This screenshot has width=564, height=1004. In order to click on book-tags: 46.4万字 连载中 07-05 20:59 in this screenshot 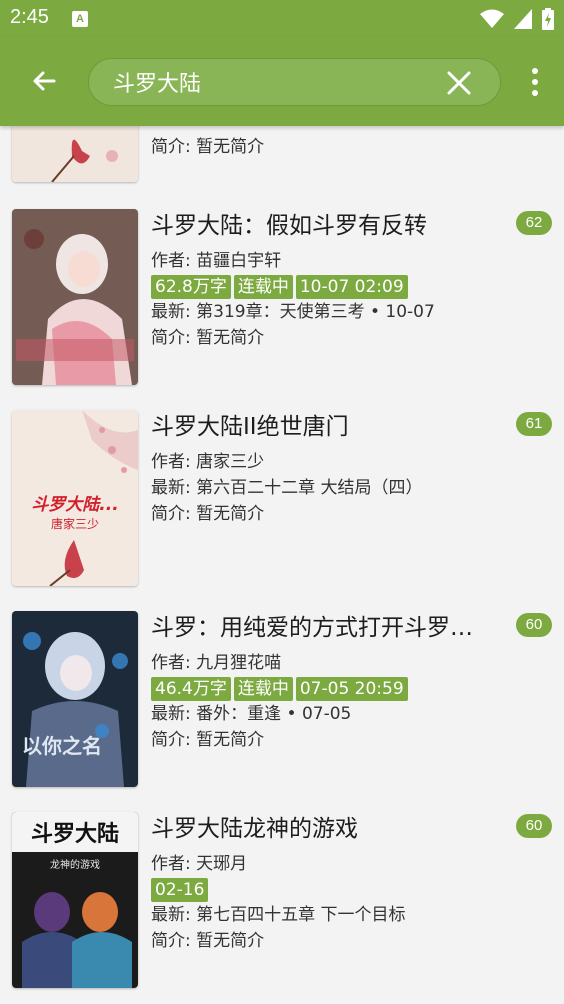, I will do `click(279, 689)`.